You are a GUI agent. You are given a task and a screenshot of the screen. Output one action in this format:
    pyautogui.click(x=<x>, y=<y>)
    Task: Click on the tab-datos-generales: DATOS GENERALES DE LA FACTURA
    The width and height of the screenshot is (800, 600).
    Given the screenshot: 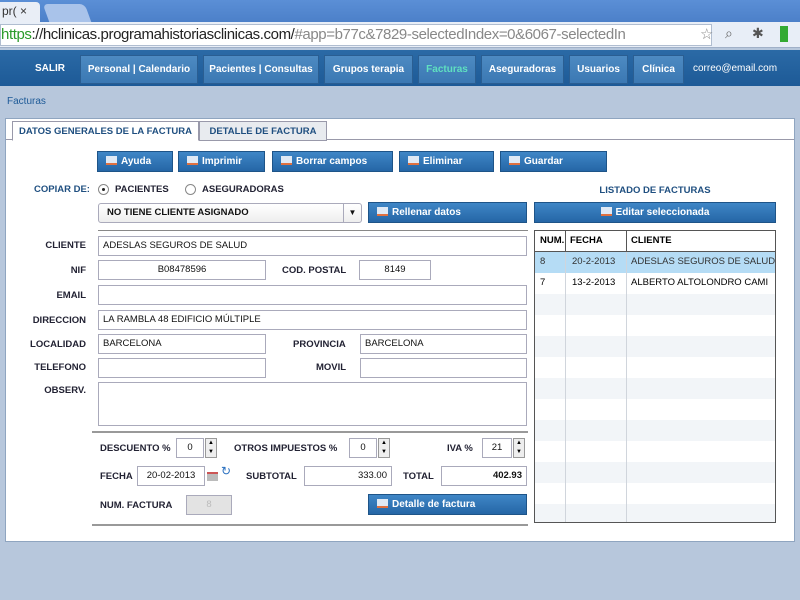 What is the action you would take?
    pyautogui.click(x=105, y=131)
    